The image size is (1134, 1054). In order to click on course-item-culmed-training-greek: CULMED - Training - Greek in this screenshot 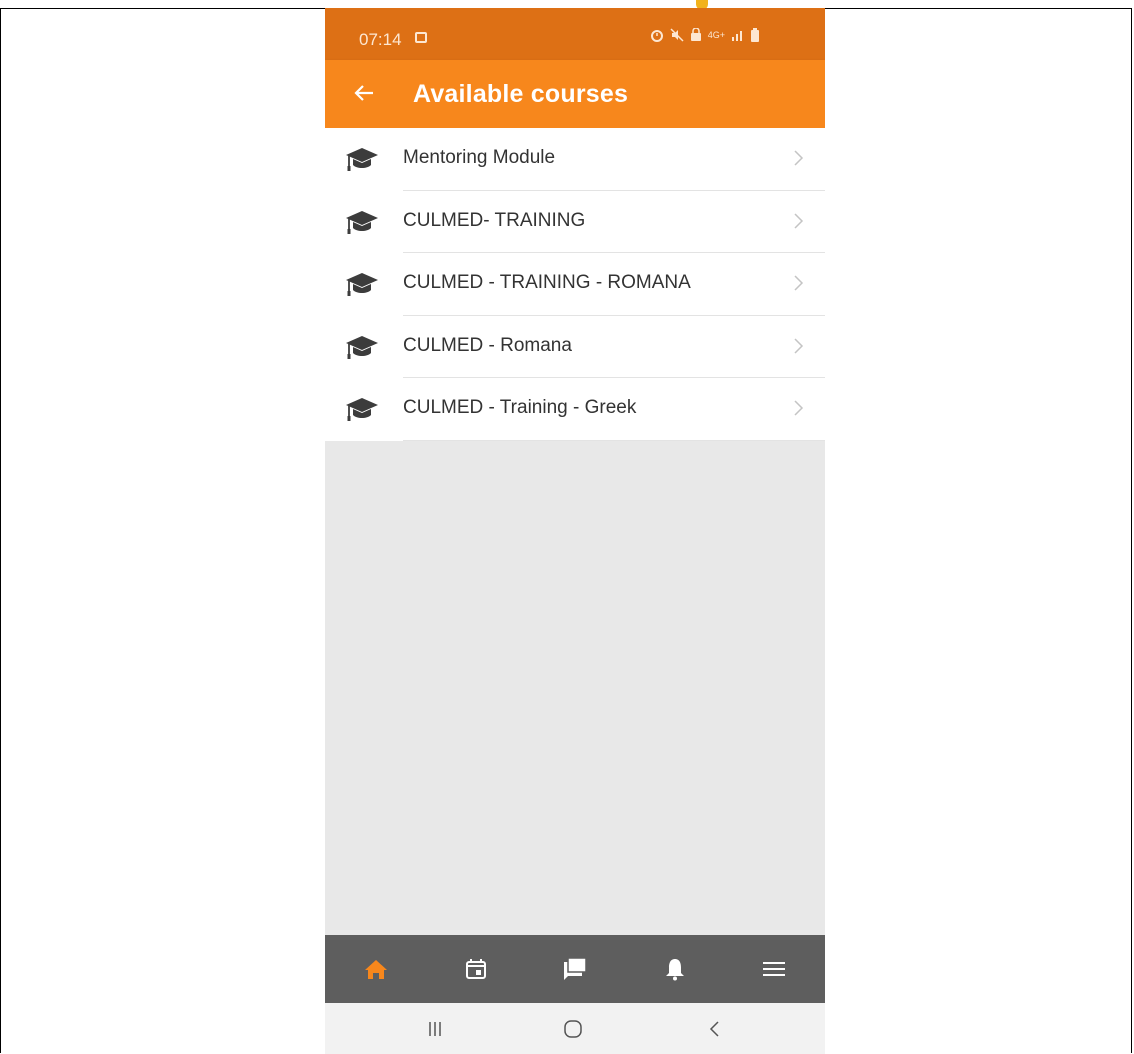, I will do `click(575, 409)`.